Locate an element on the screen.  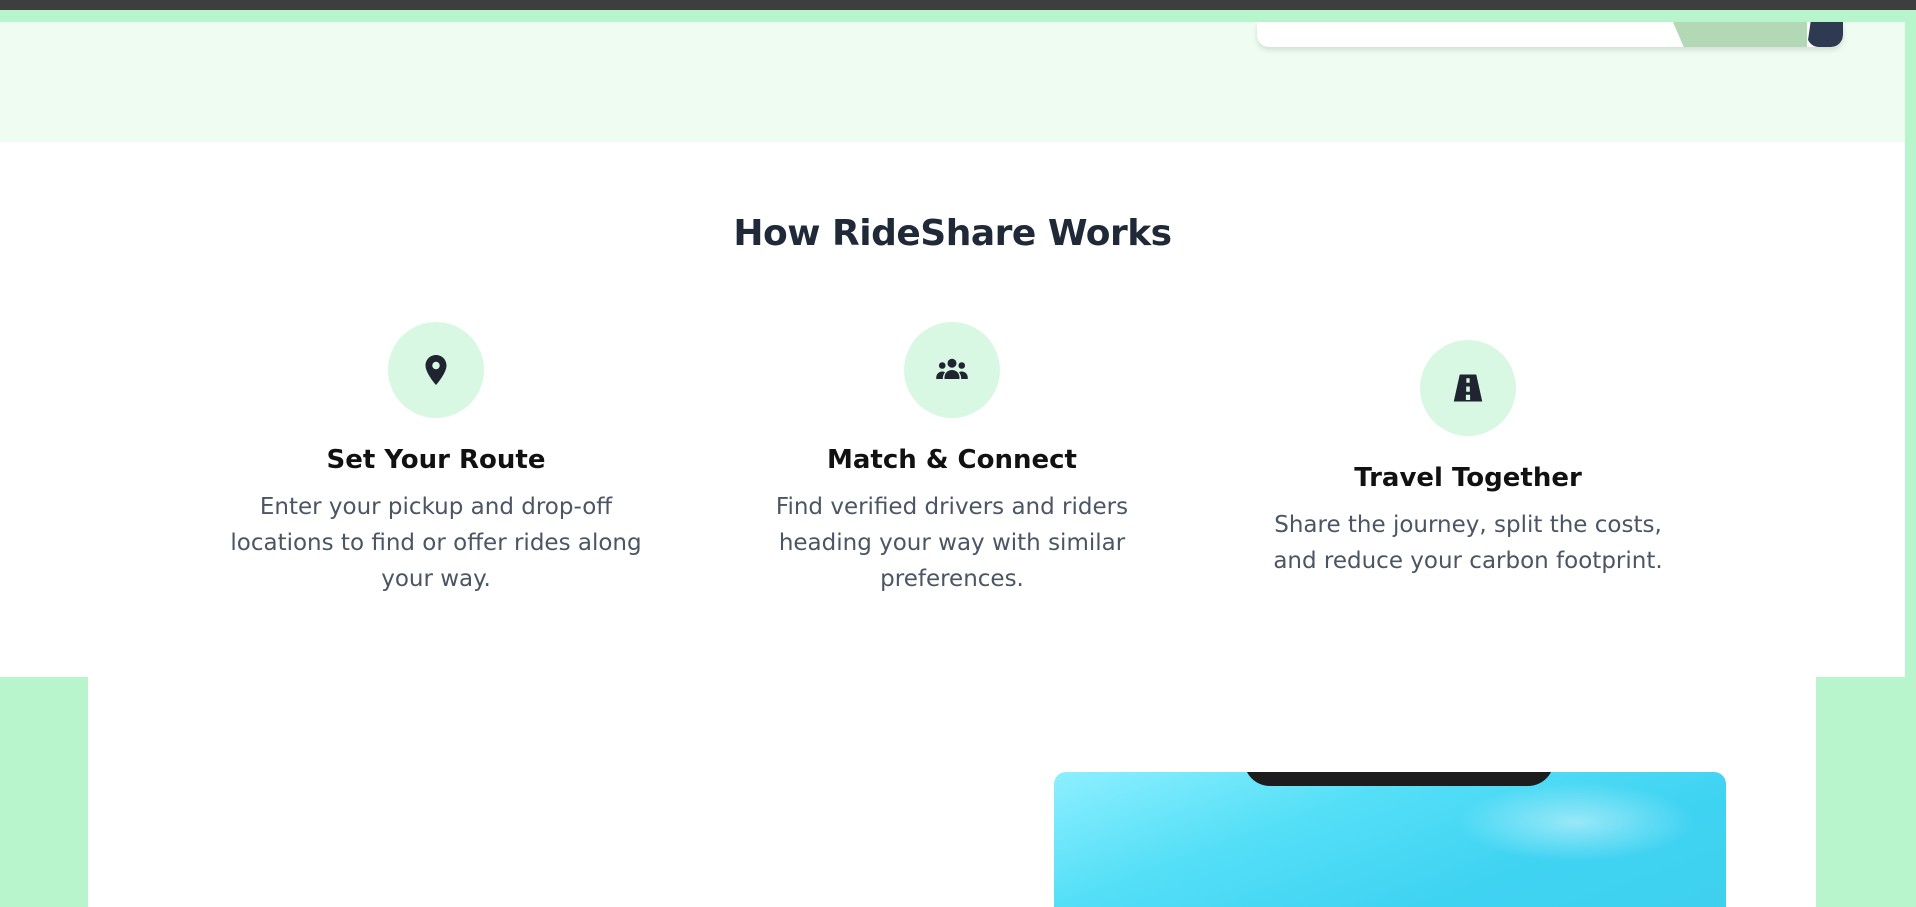
hero-card-accent is located at coordinates (1825, 34).